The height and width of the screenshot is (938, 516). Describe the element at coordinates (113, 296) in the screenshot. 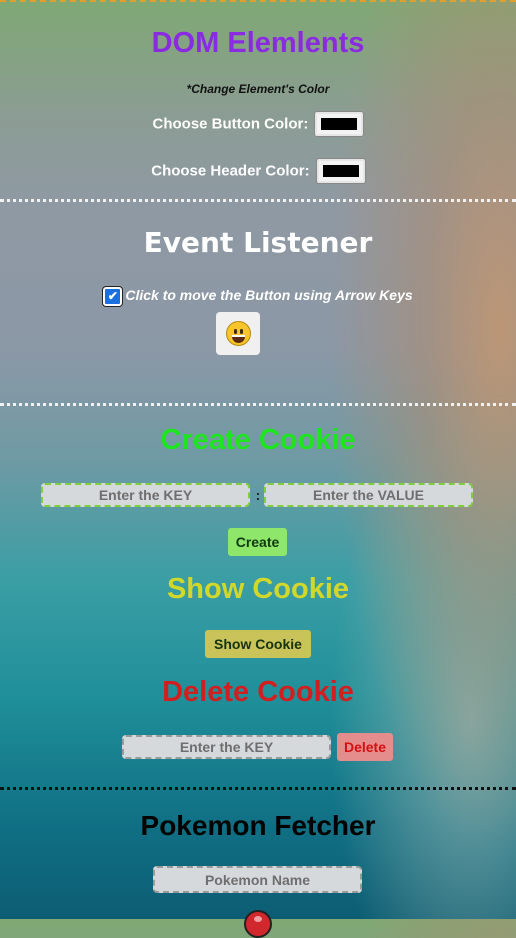

I see `arrow-keys-checkbox: ✔` at that location.